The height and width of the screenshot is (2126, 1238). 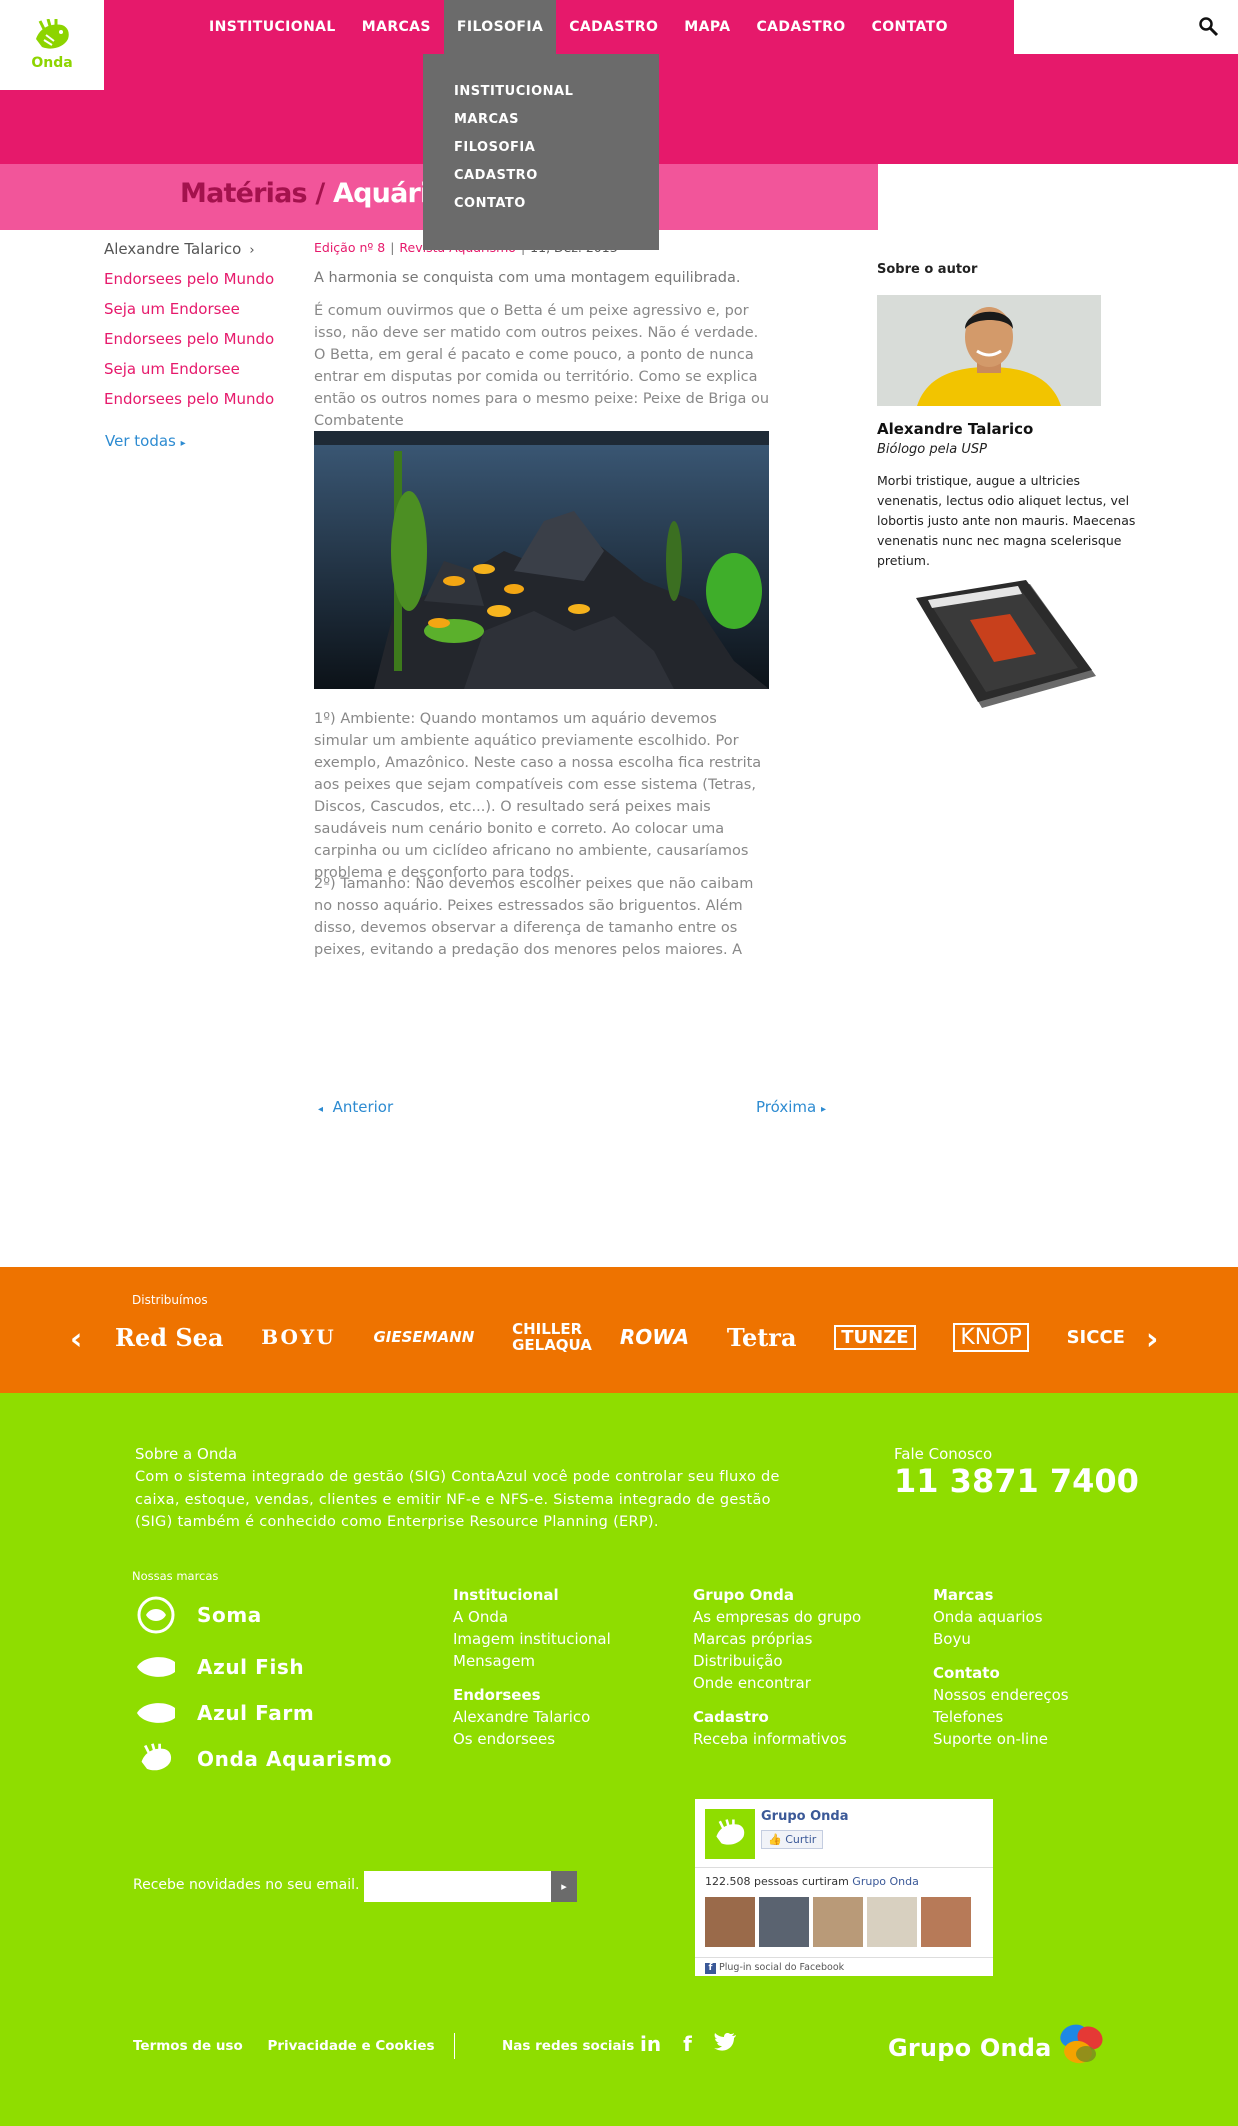 I want to click on footer-divider, so click(x=454, y=2046).